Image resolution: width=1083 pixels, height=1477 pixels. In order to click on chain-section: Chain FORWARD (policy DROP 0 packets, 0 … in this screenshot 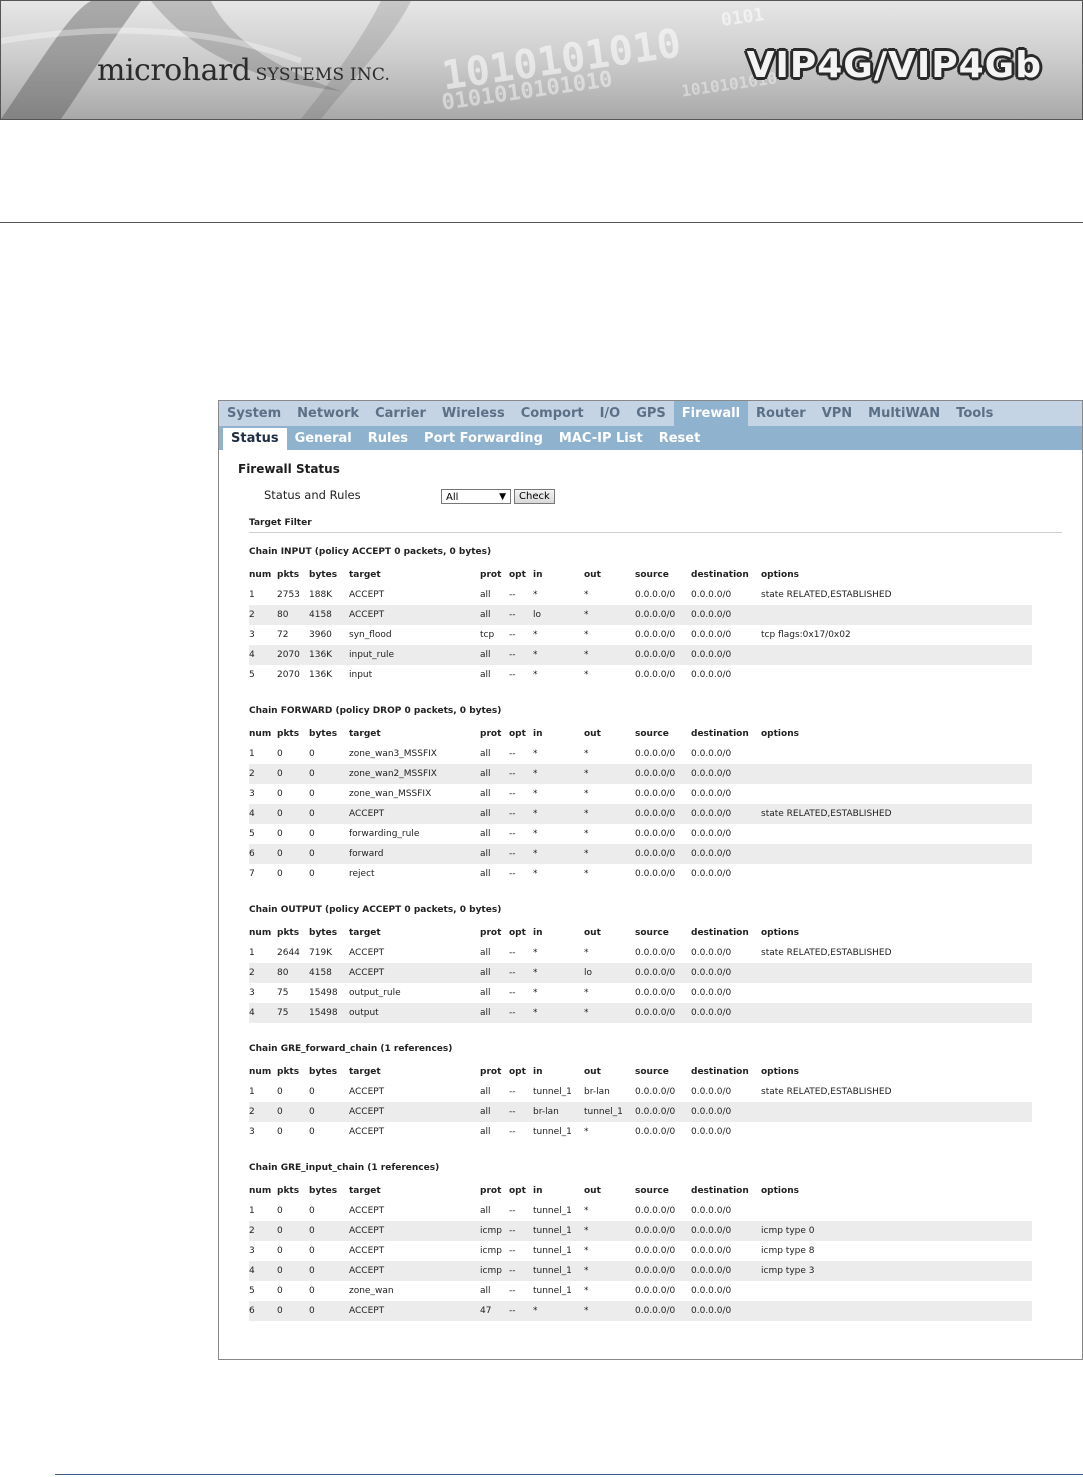, I will do `click(655, 794)`.